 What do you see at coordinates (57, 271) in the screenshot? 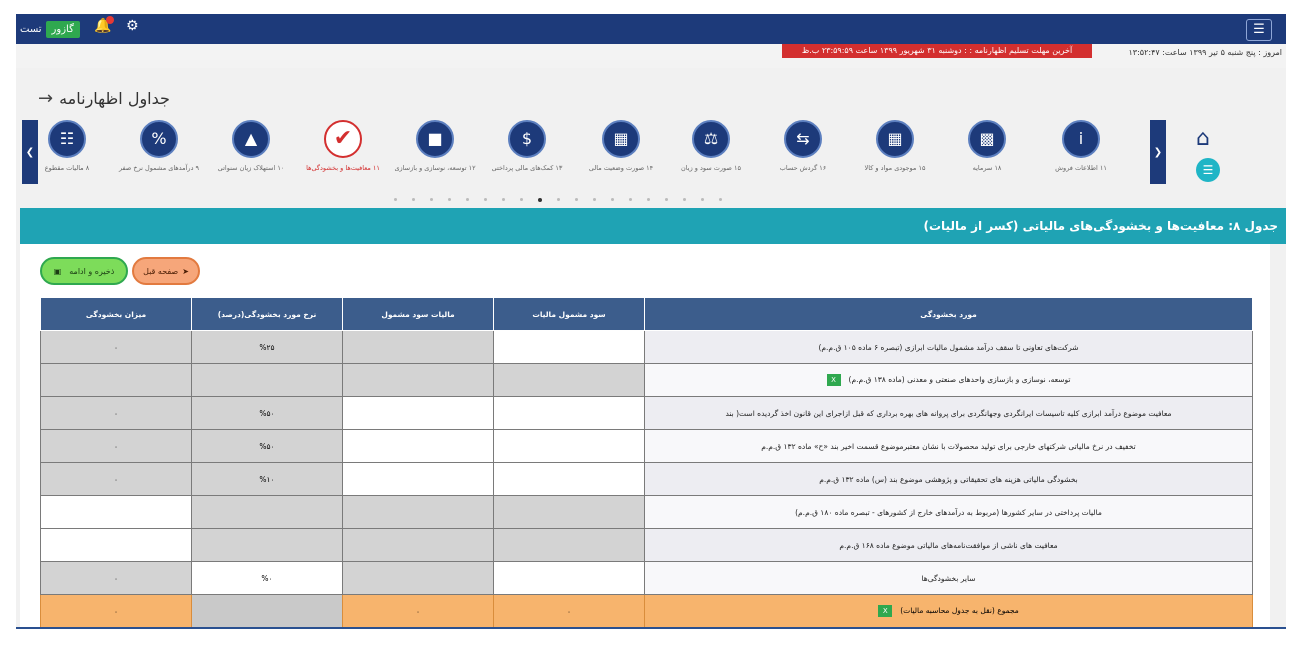
I see `save-icon: ▣` at bounding box center [57, 271].